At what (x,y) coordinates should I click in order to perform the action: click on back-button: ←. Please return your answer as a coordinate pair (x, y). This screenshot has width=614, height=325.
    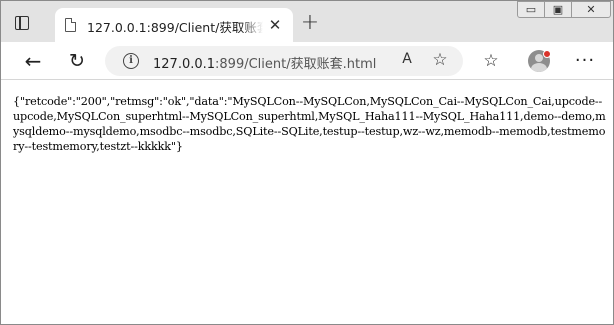
    Looking at the image, I should click on (33, 61).